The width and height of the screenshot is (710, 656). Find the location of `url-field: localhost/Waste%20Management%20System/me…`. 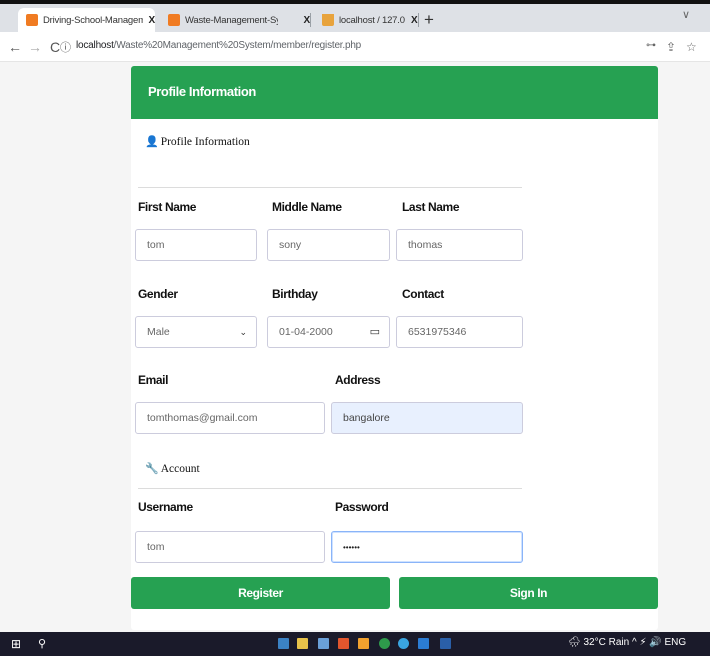

url-field: localhost/Waste%20Management%20System/me… is located at coordinates (218, 45).